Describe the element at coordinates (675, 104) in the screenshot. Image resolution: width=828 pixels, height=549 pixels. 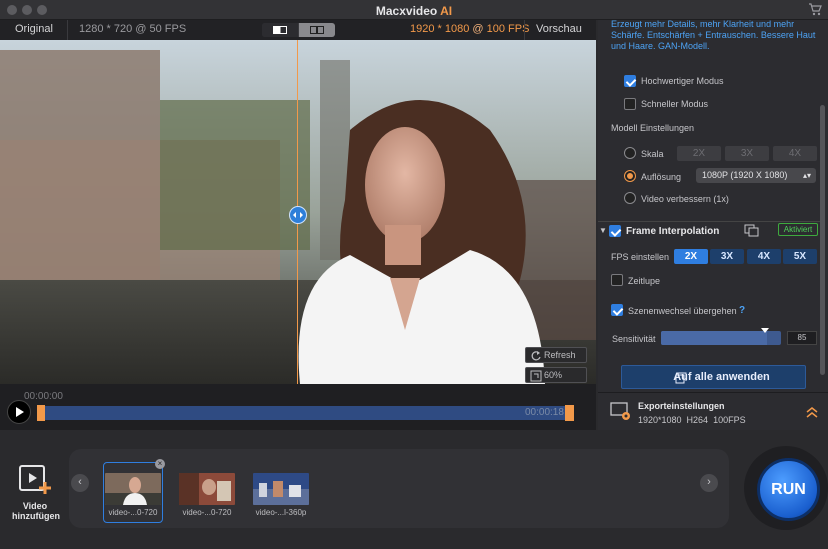
I see `fast-mode-label: Schneller Modus` at that location.